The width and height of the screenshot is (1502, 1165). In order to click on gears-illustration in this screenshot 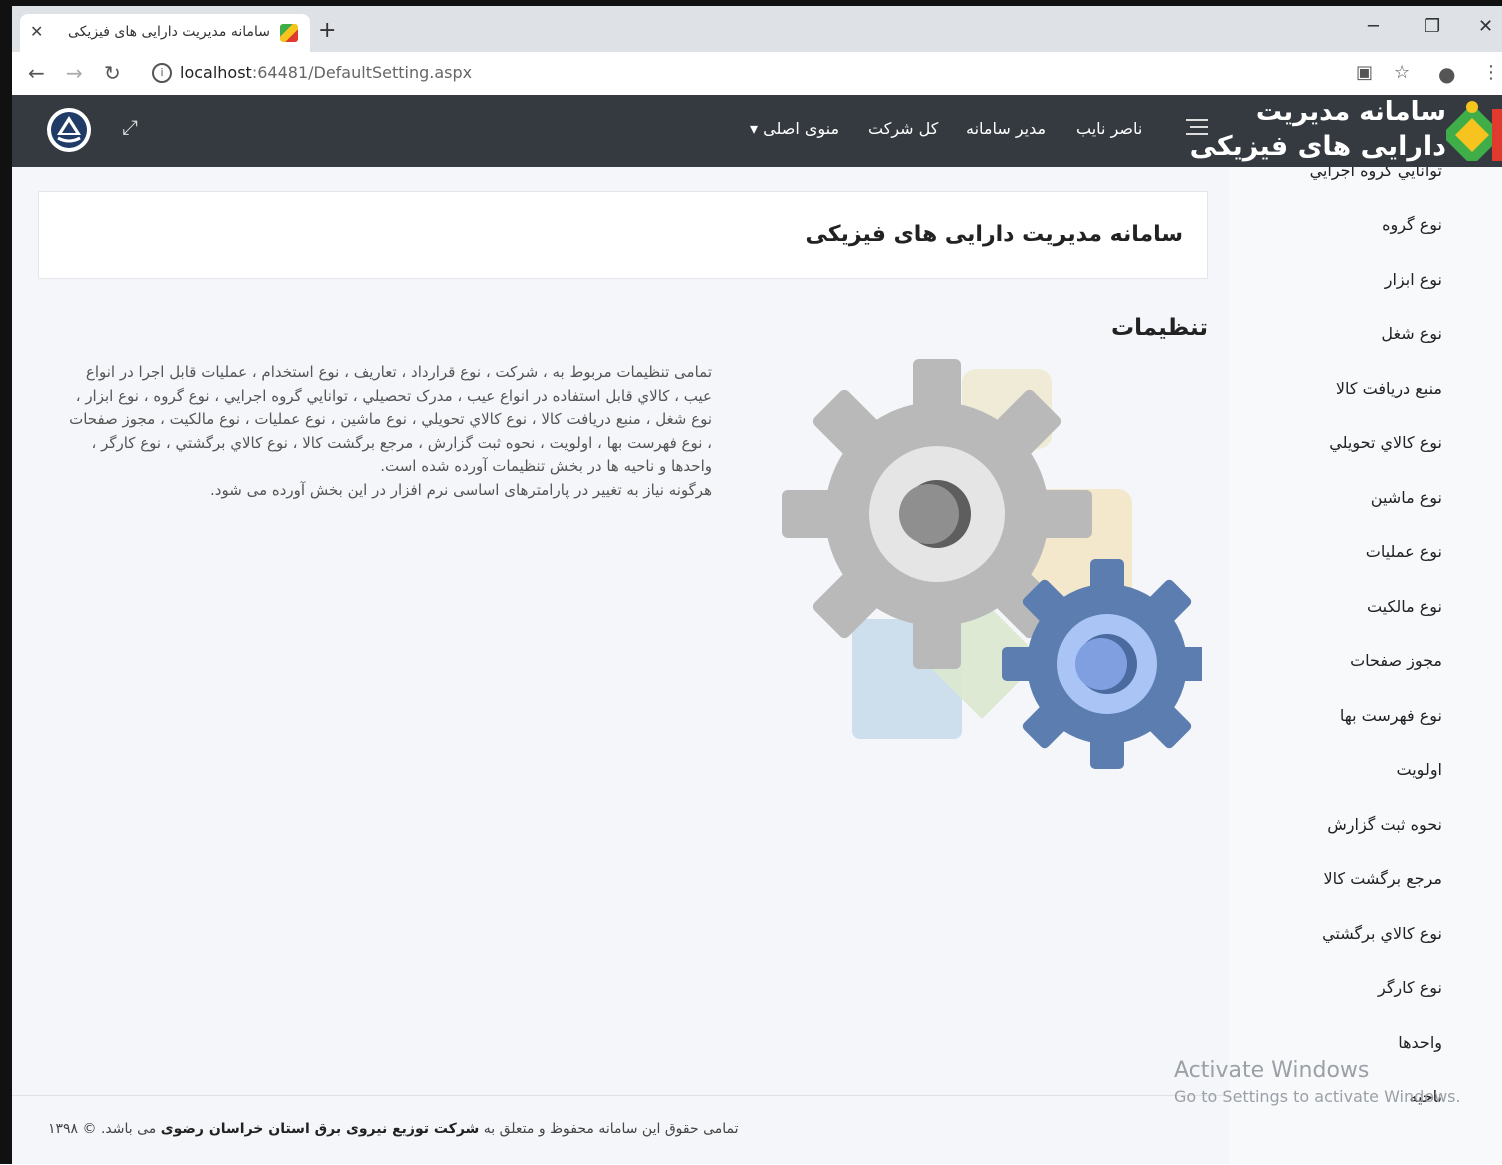, I will do `click(992, 564)`.